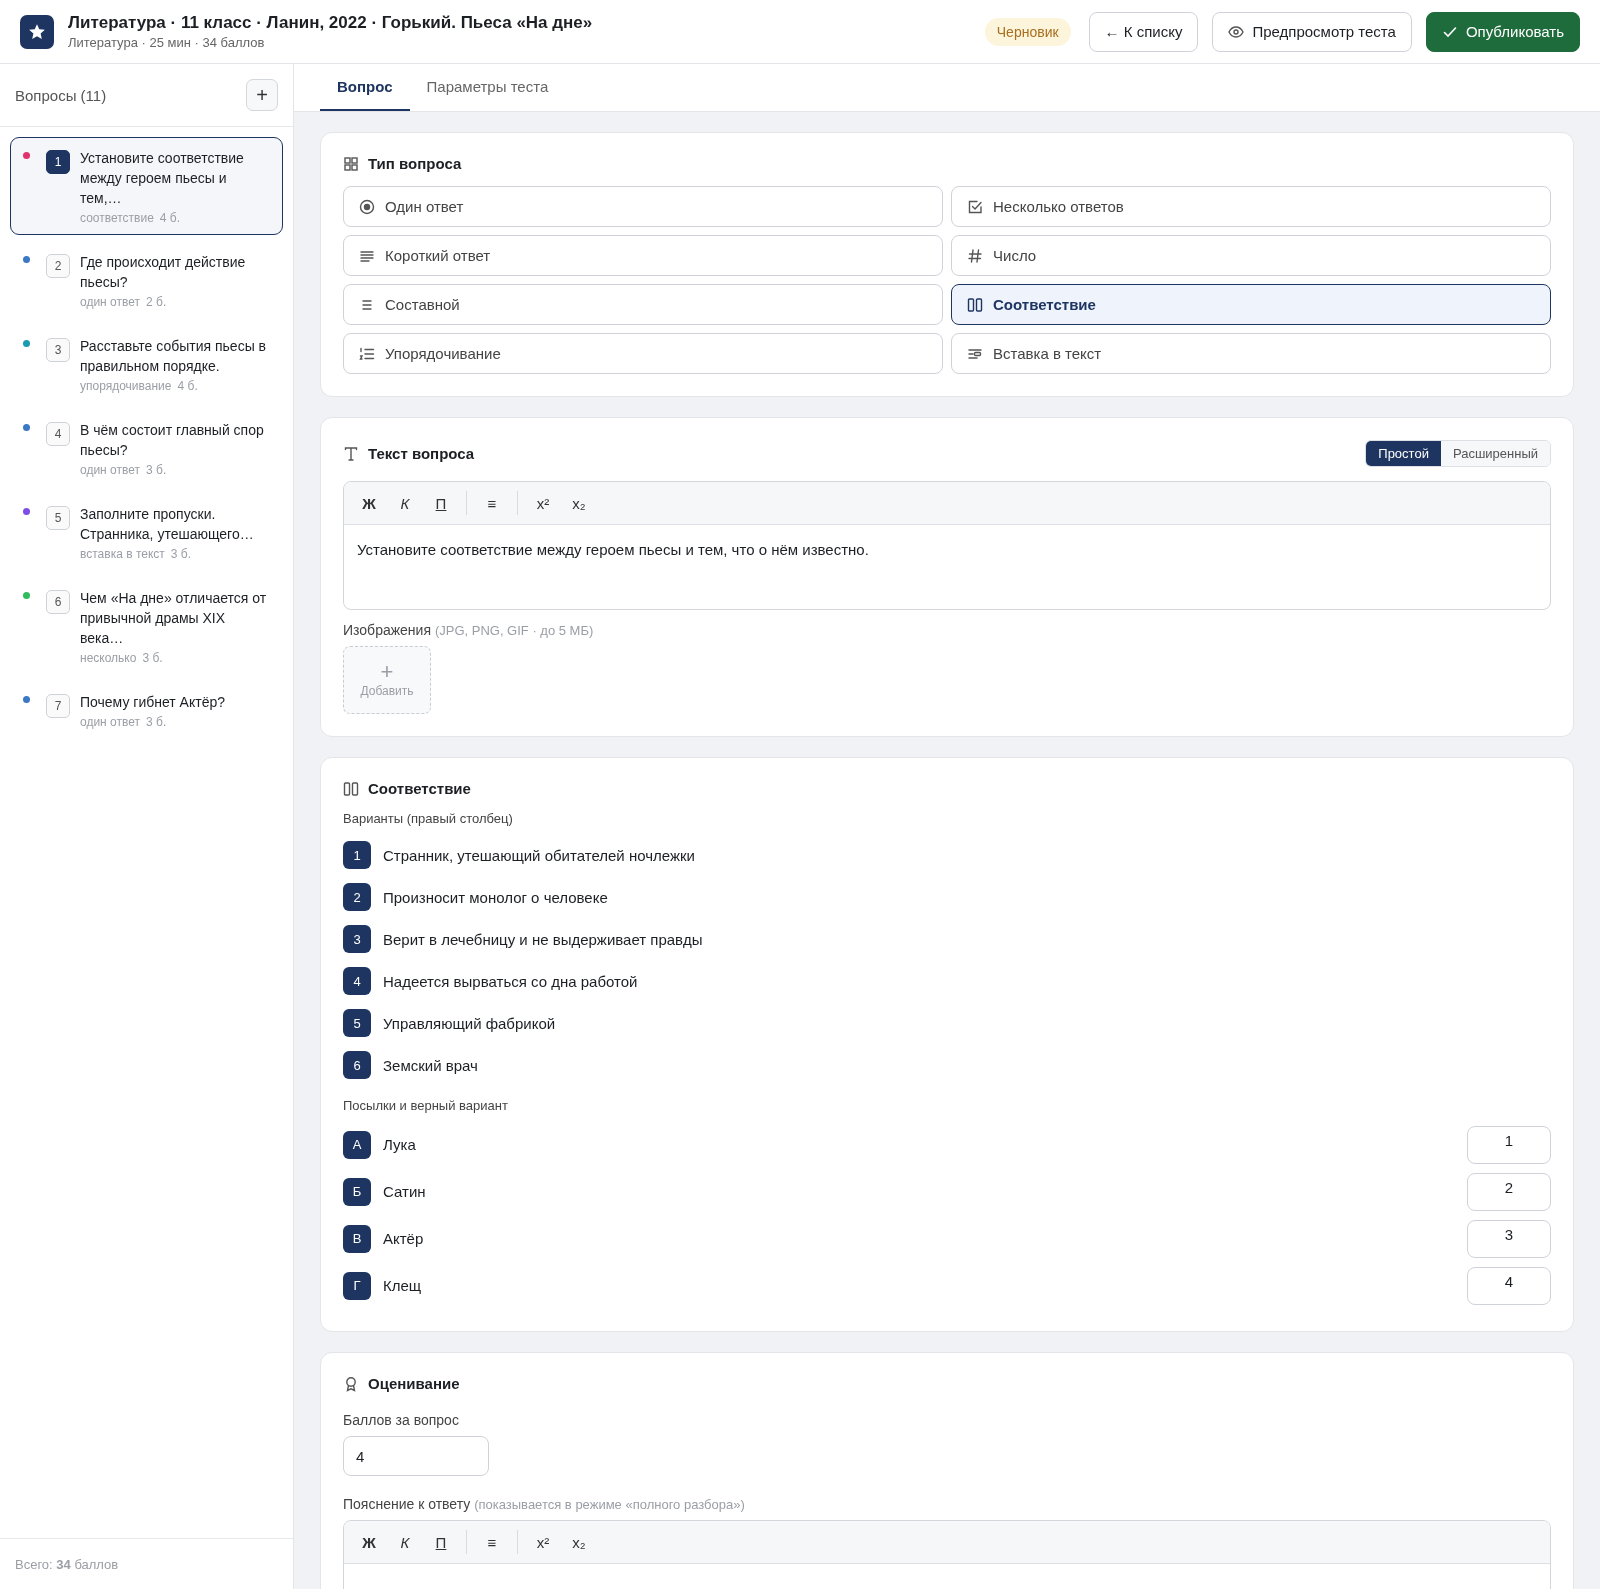 This screenshot has height=1590, width=1600. What do you see at coordinates (415, 163) in the screenshot?
I see `card-title: Тип вопроса` at bounding box center [415, 163].